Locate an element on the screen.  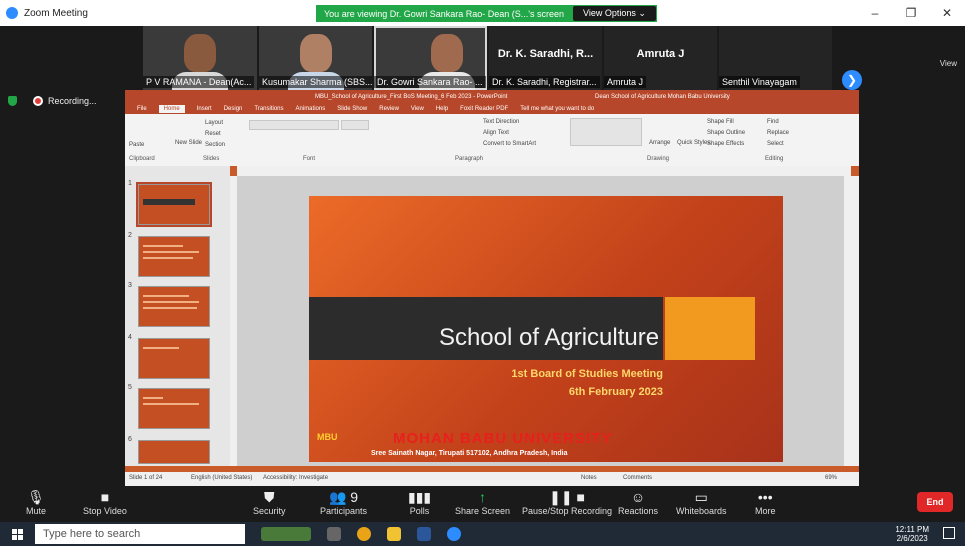
shapes-gallery is located at coordinates (606, 132).